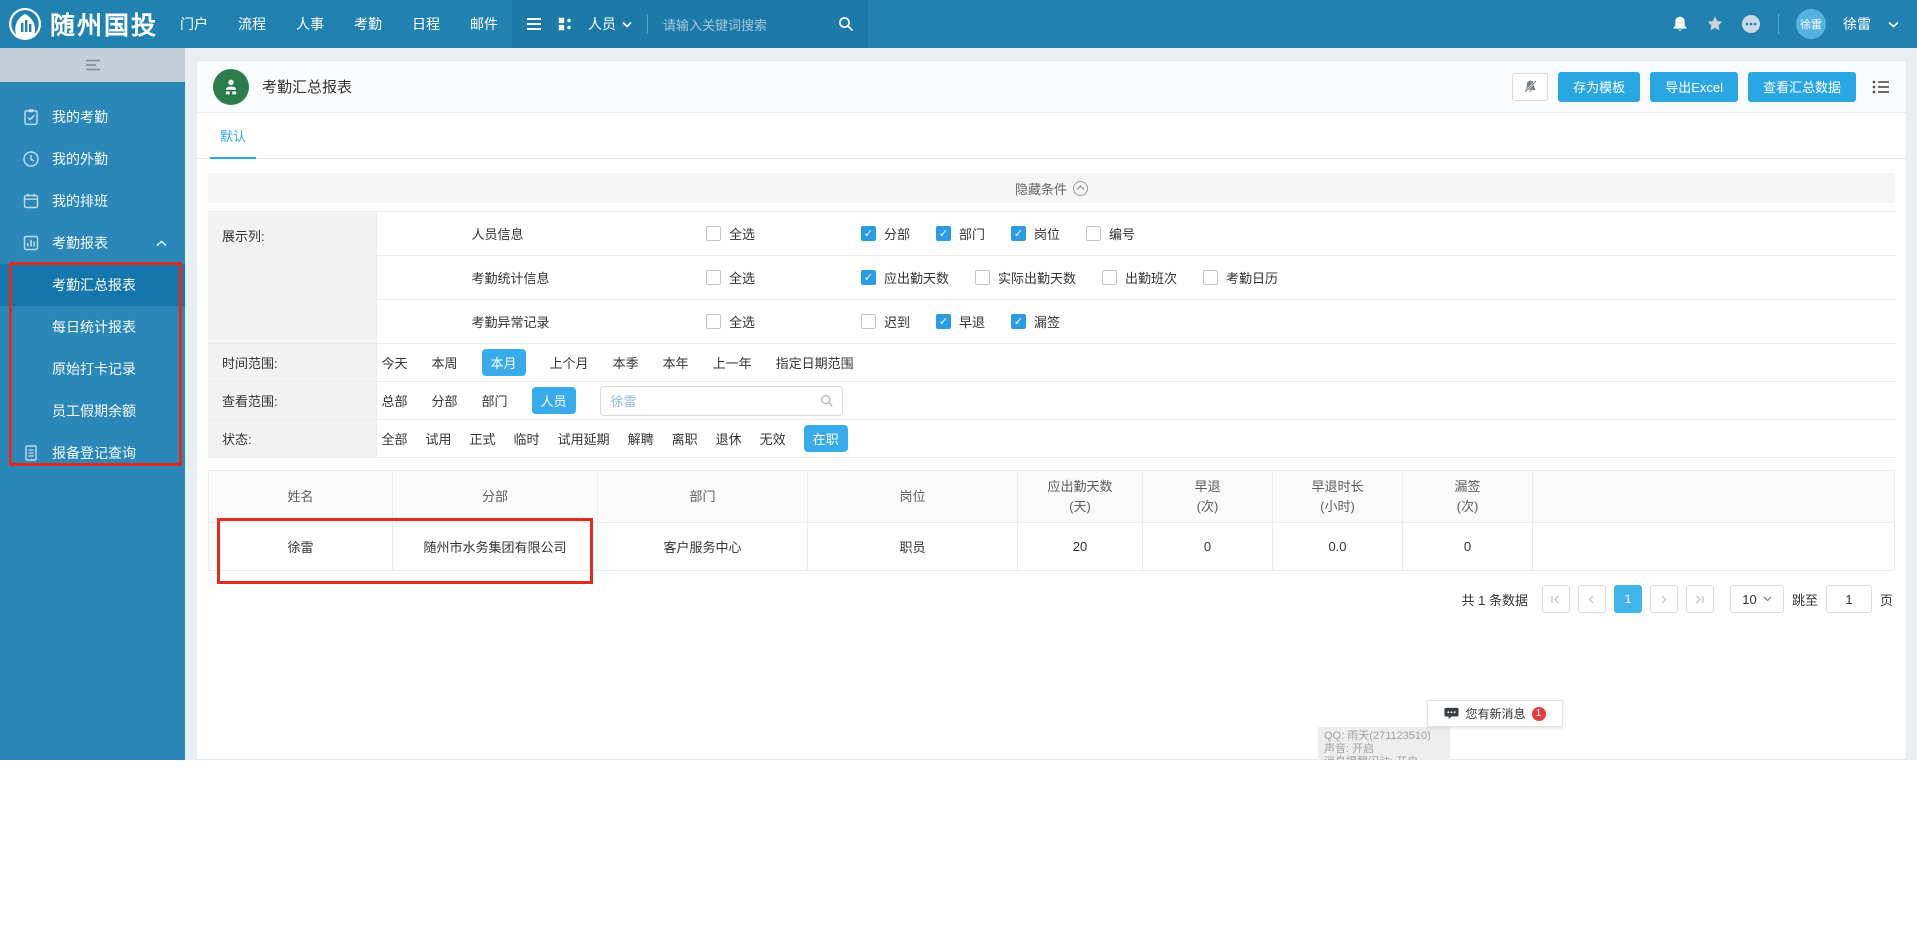 Image resolution: width=1917 pixels, height=929 pixels. I want to click on view-scope-option: 分部, so click(445, 400).